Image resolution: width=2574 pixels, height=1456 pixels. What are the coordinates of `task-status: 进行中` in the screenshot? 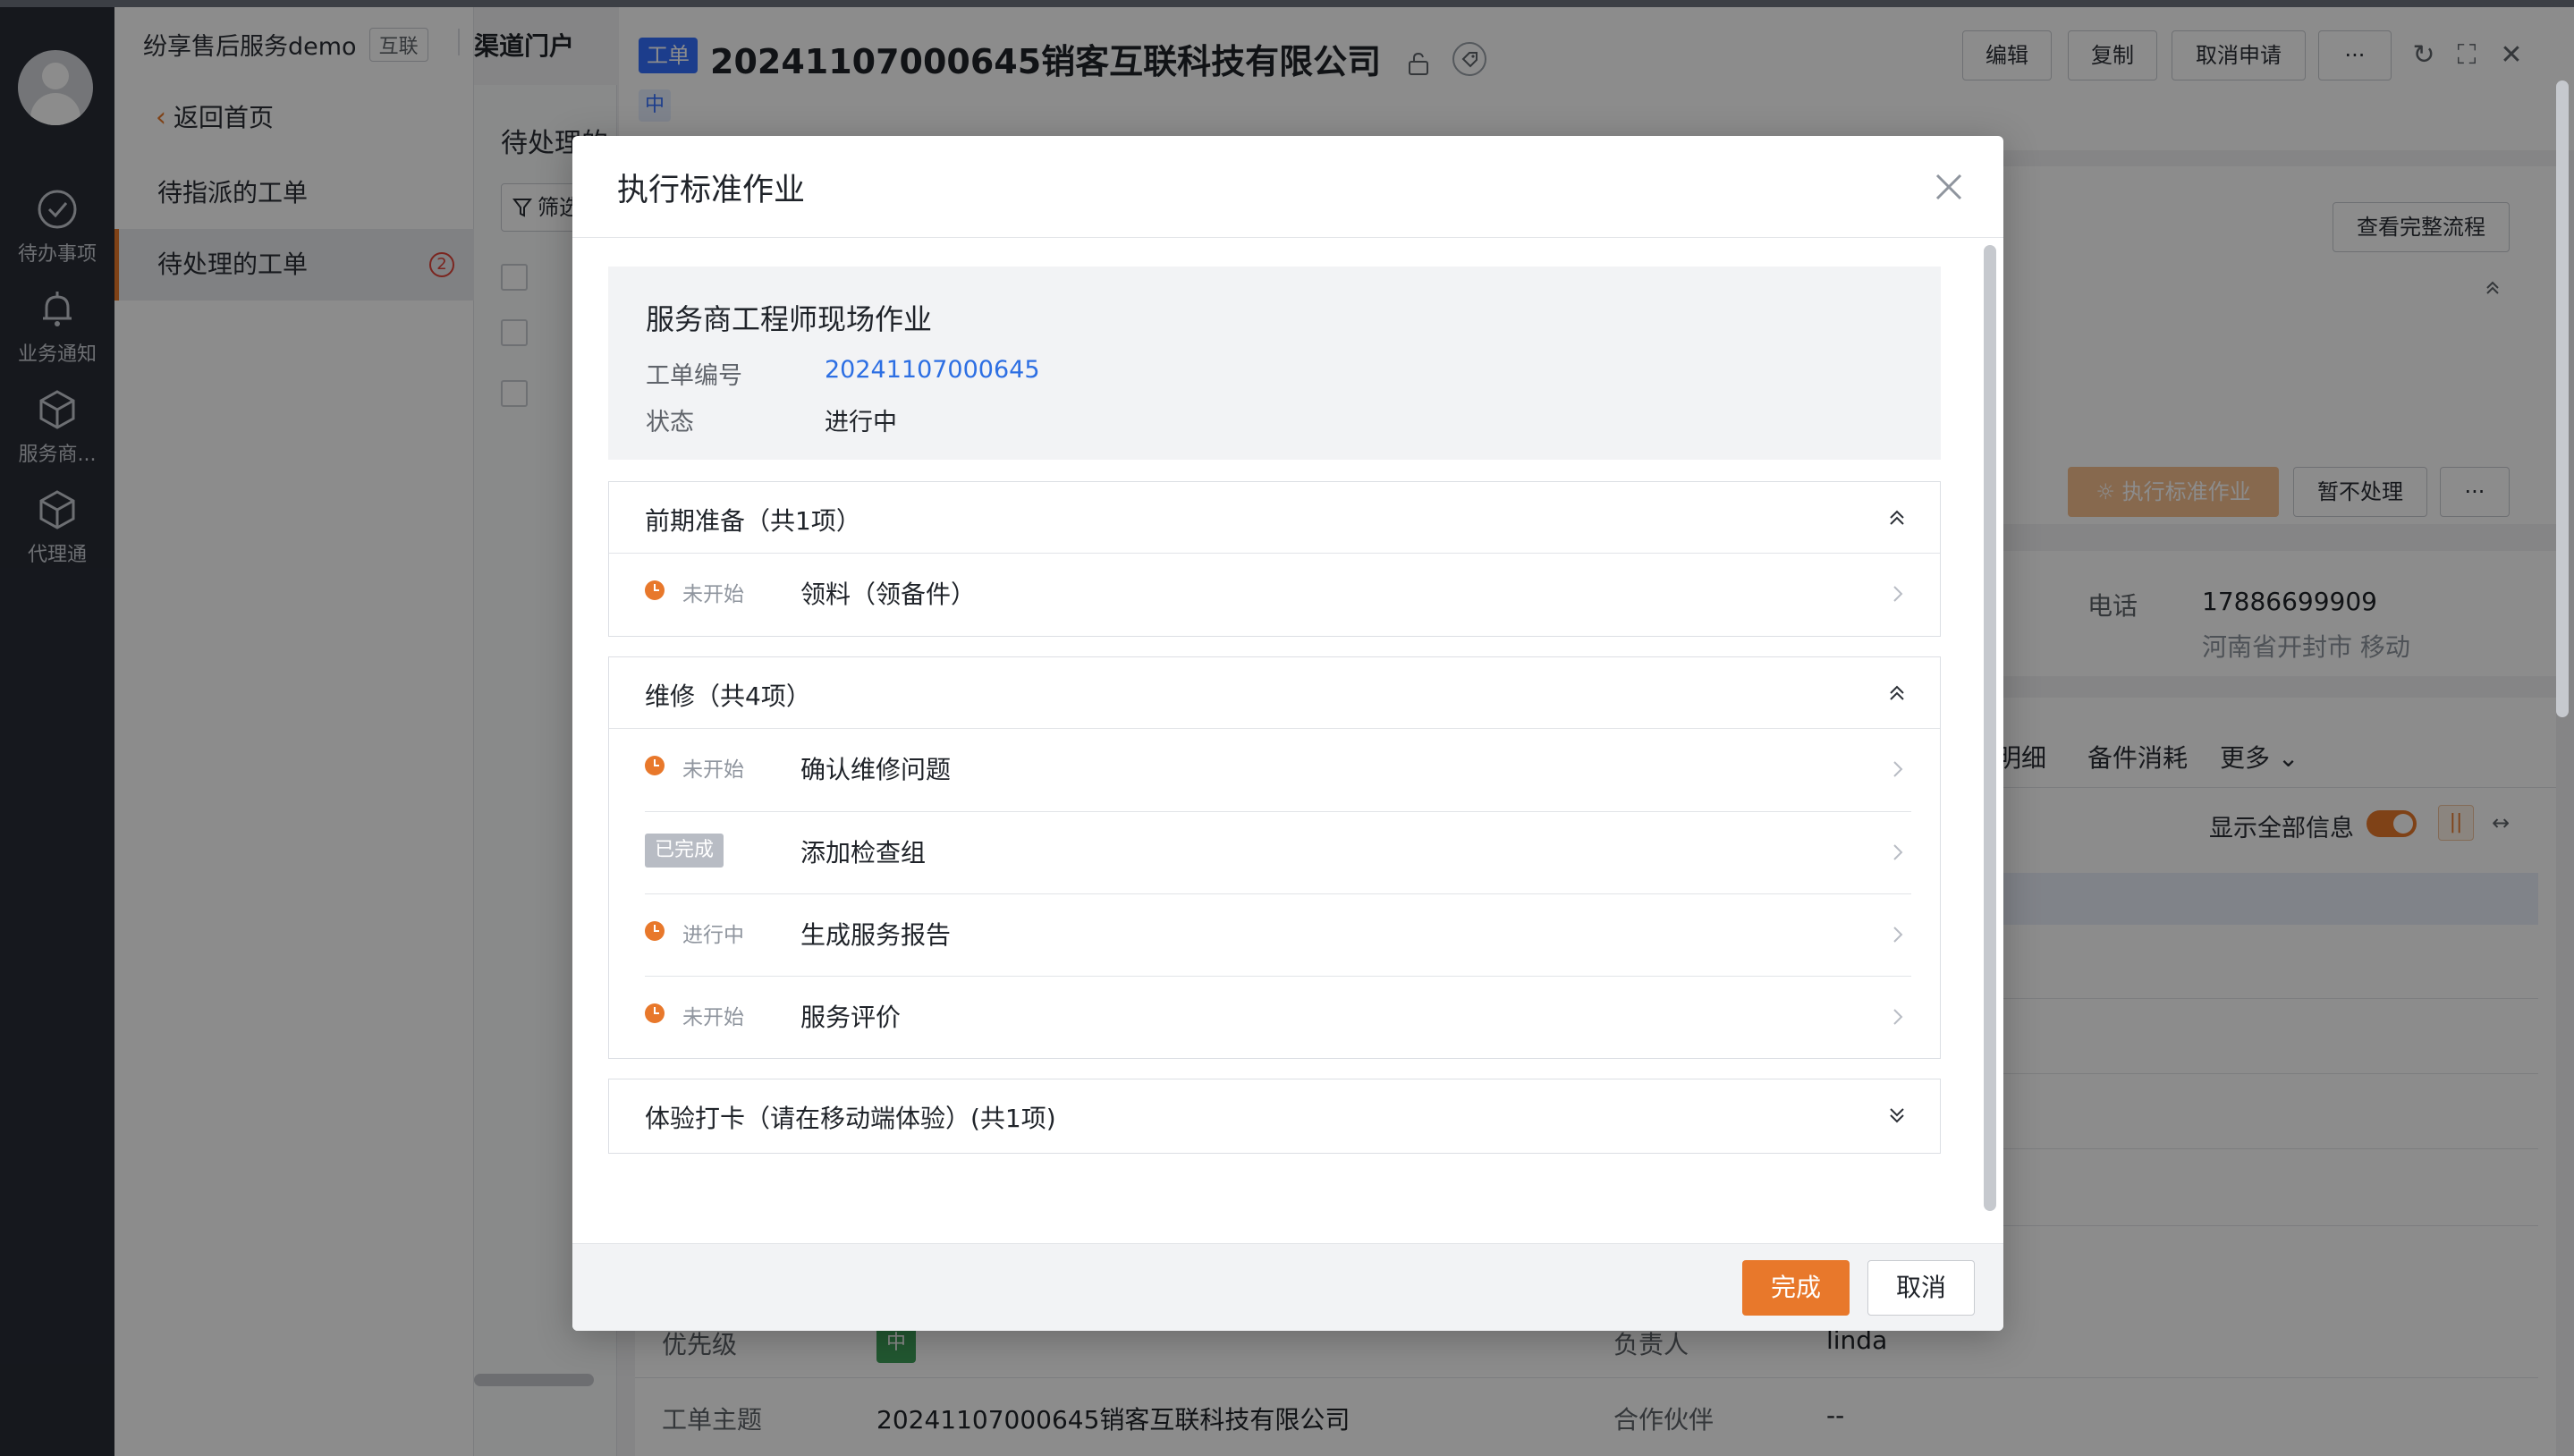 It's located at (713, 935).